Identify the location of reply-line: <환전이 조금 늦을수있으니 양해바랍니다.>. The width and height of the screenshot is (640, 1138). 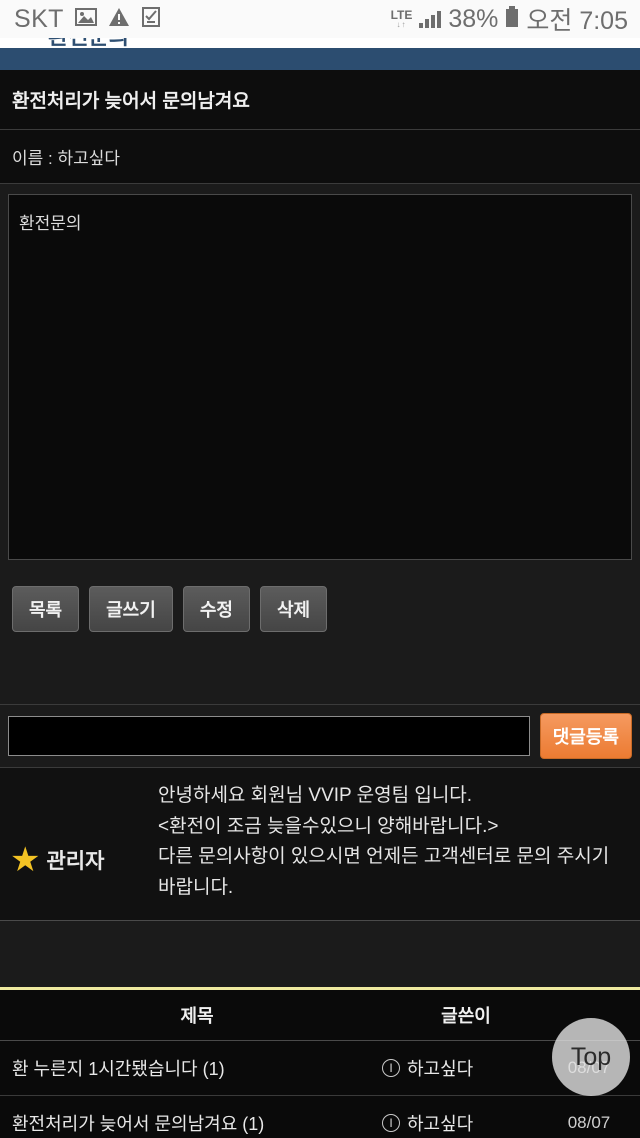
(328, 826).